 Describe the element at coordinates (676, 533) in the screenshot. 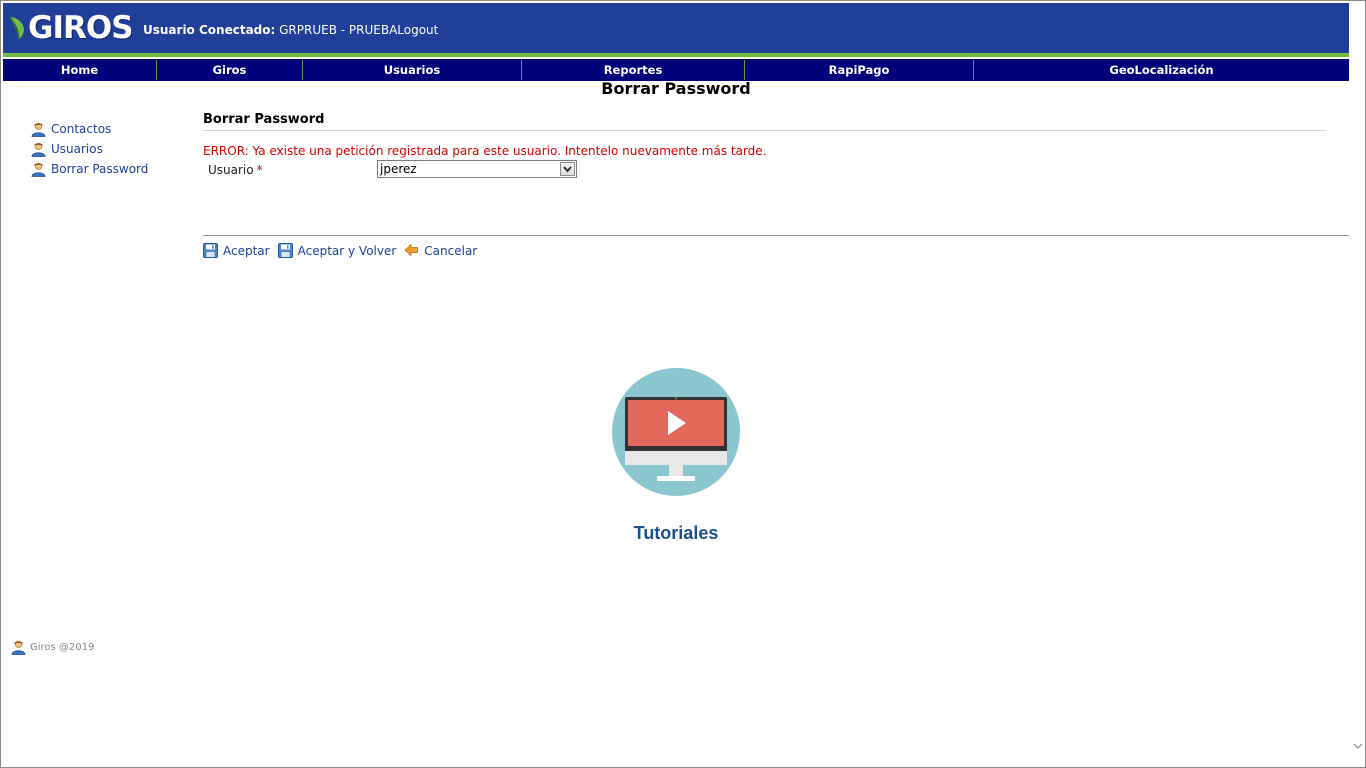

I see `tutoriales-link: Tutoriales` at that location.